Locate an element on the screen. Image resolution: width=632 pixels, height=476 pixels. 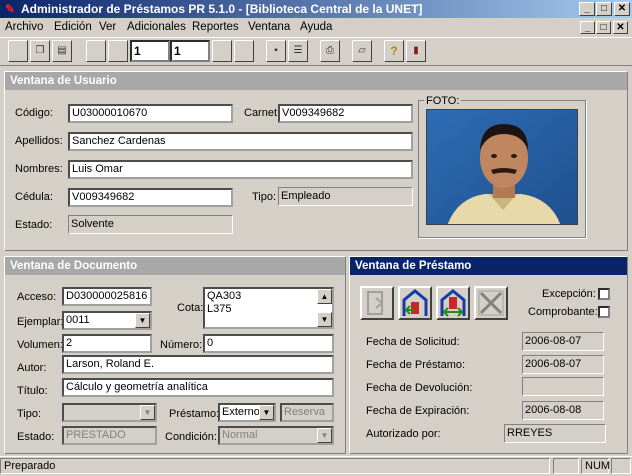
devolver-button is located at coordinates (415, 303).